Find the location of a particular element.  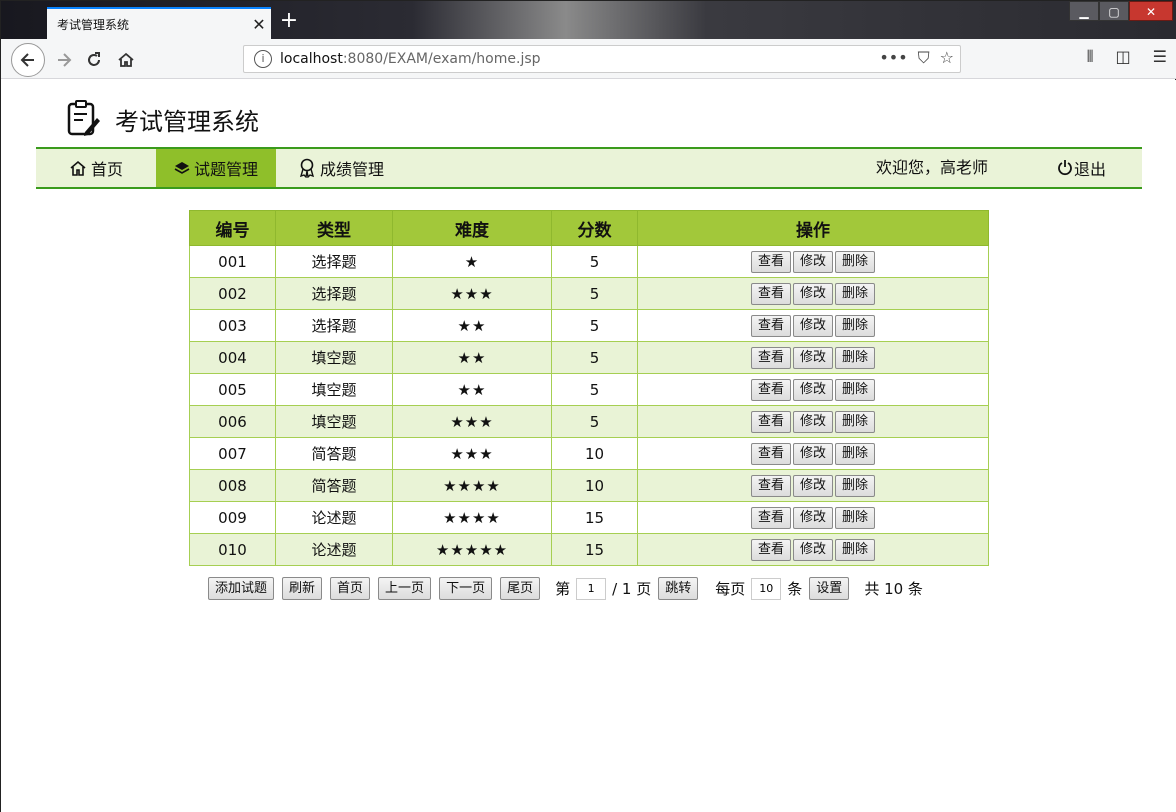

cell-score: 15 is located at coordinates (594, 549).